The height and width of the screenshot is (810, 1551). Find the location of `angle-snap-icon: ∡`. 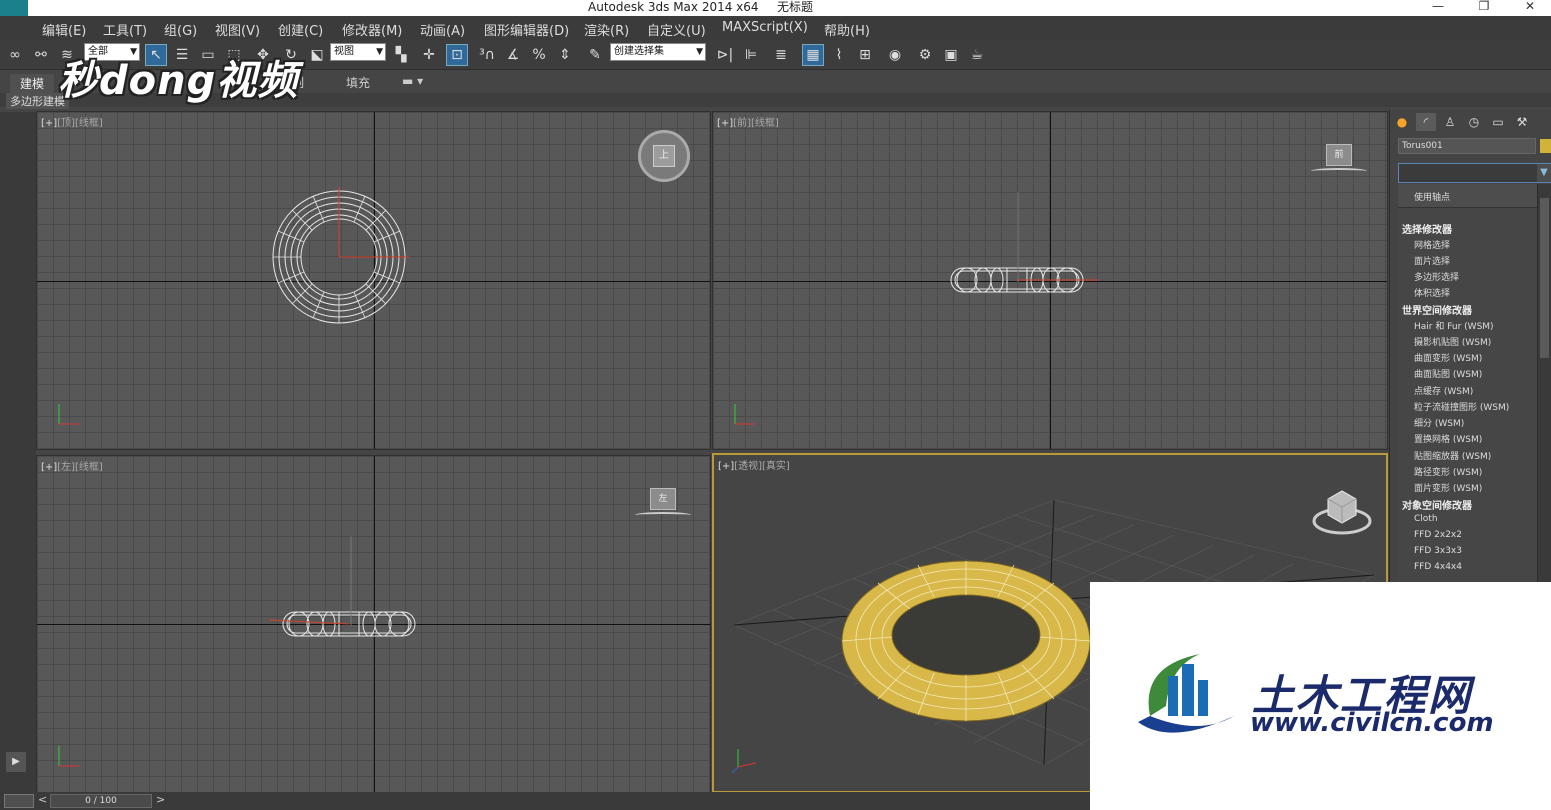

angle-snap-icon: ∡ is located at coordinates (513, 55).